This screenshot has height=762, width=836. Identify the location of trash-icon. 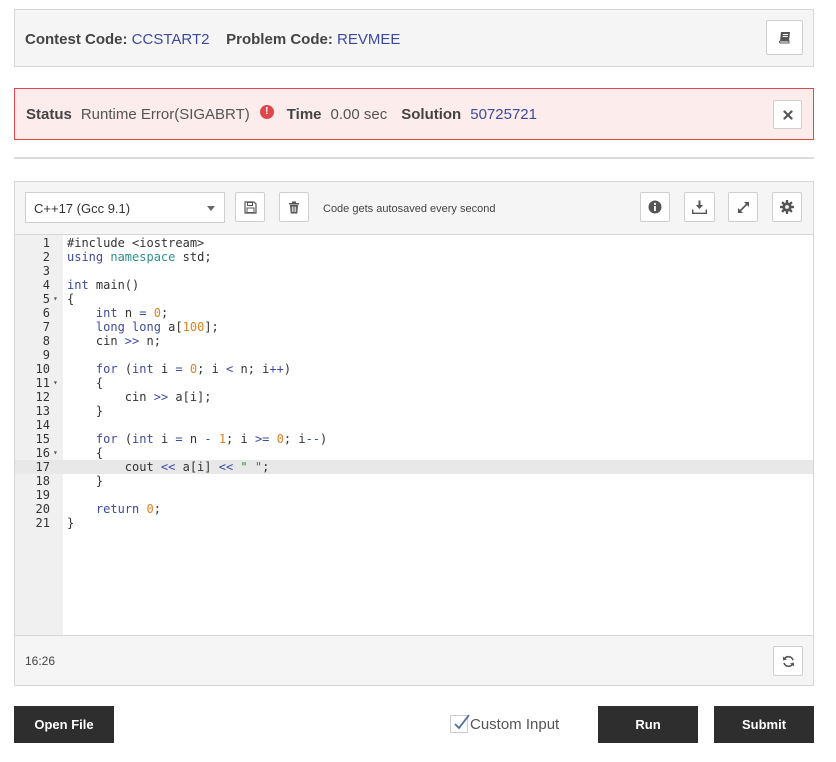
(294, 207).